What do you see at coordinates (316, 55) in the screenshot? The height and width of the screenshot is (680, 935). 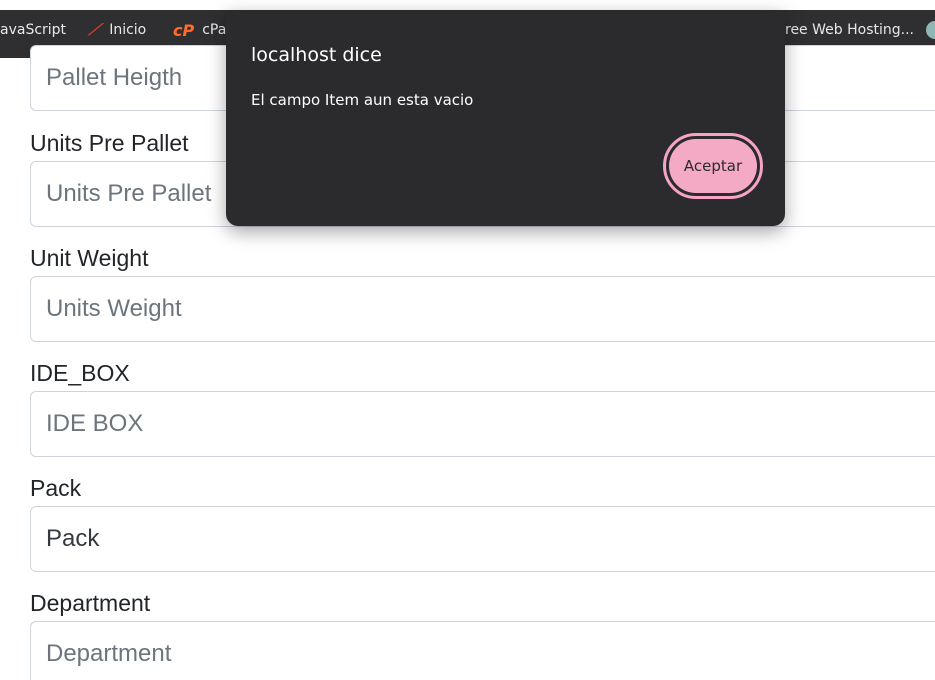 I see `dialog-title: localhost dice` at bounding box center [316, 55].